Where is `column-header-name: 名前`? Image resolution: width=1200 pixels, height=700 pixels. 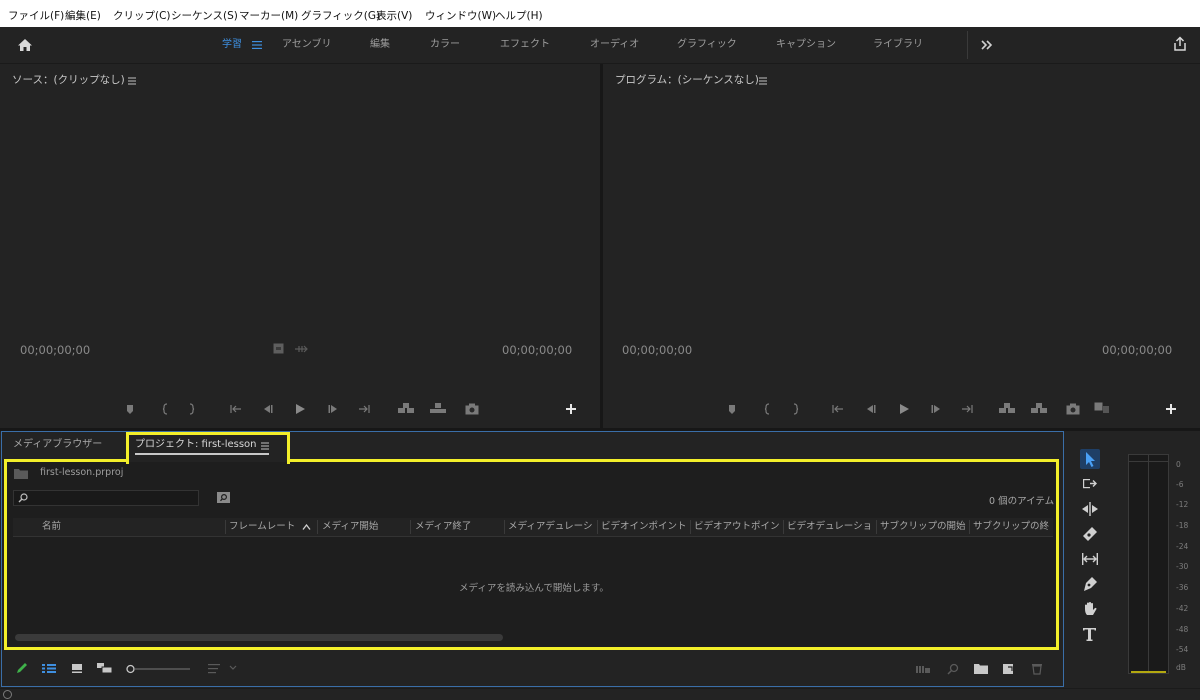
column-header-name: 名前 is located at coordinates (132, 527).